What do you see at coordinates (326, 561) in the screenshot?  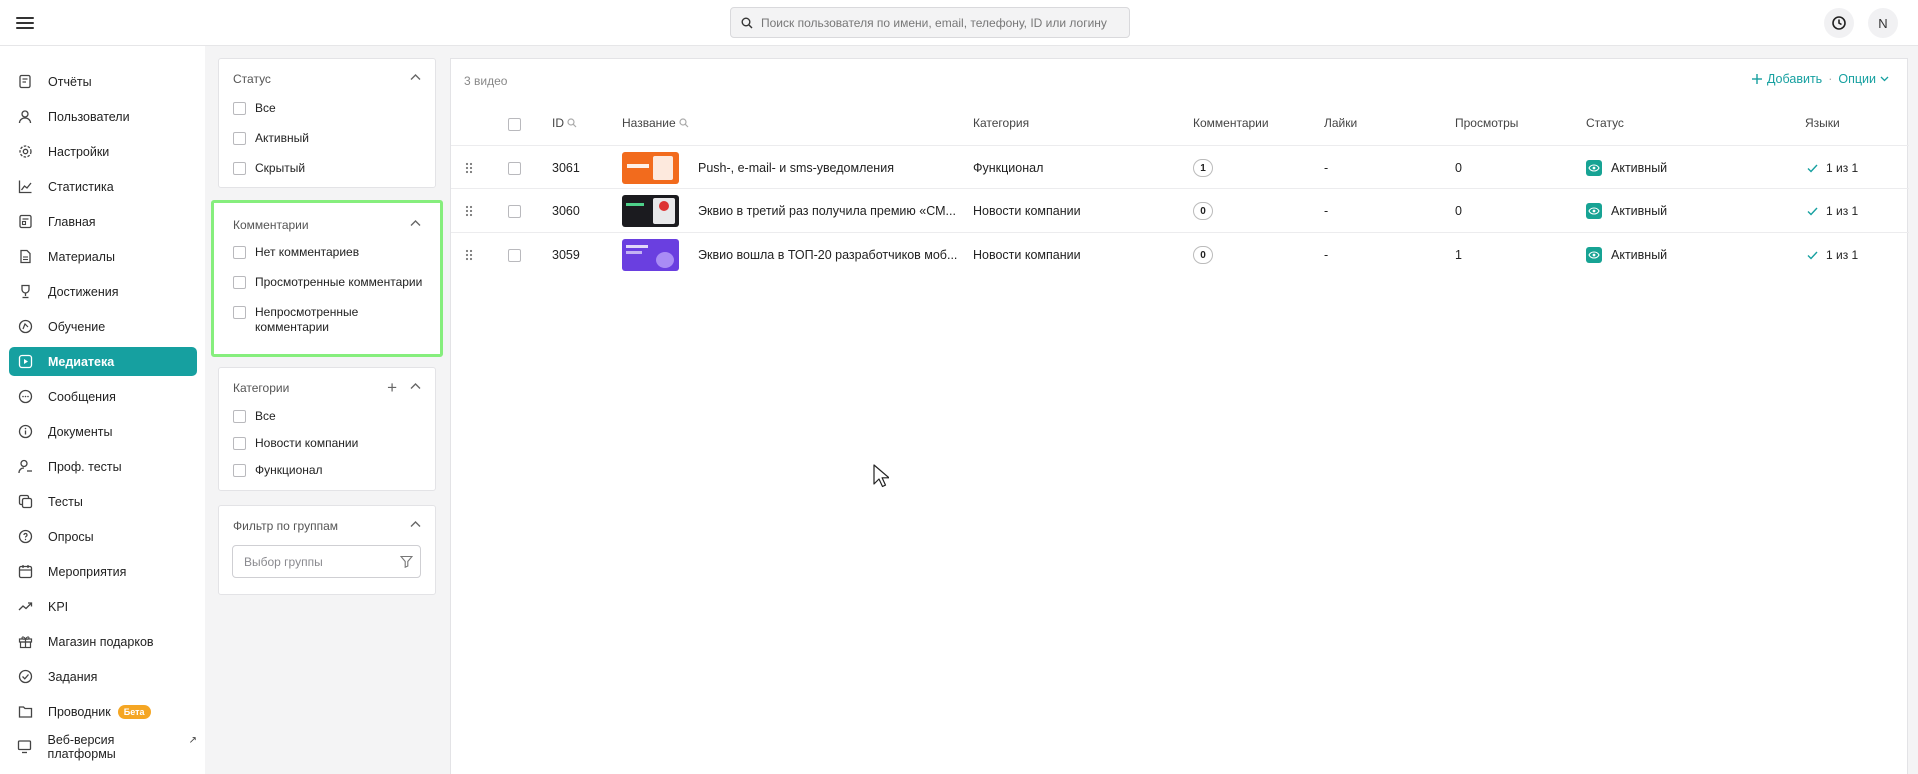 I see `group-select: Выбор группы` at bounding box center [326, 561].